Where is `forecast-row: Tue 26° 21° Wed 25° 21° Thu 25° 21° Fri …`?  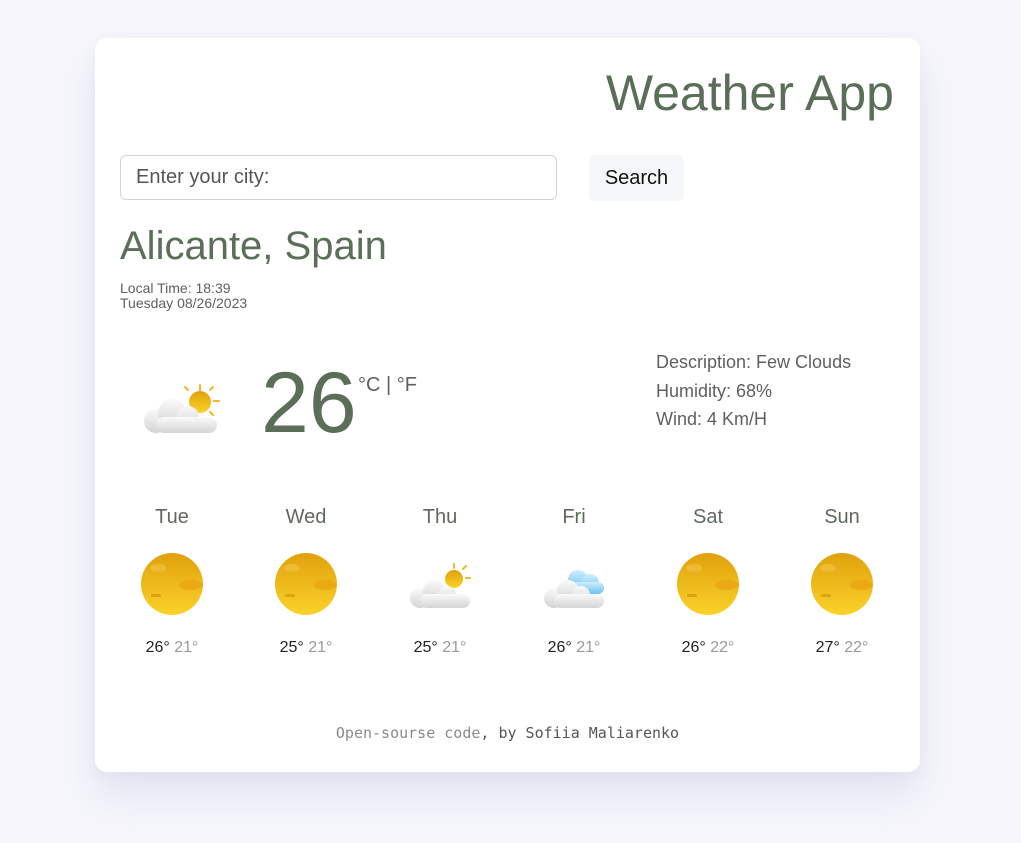
forecast-row: Tue 26° 21° Wed 25° 21° Thu 25° 21° Fri … is located at coordinates (507, 586).